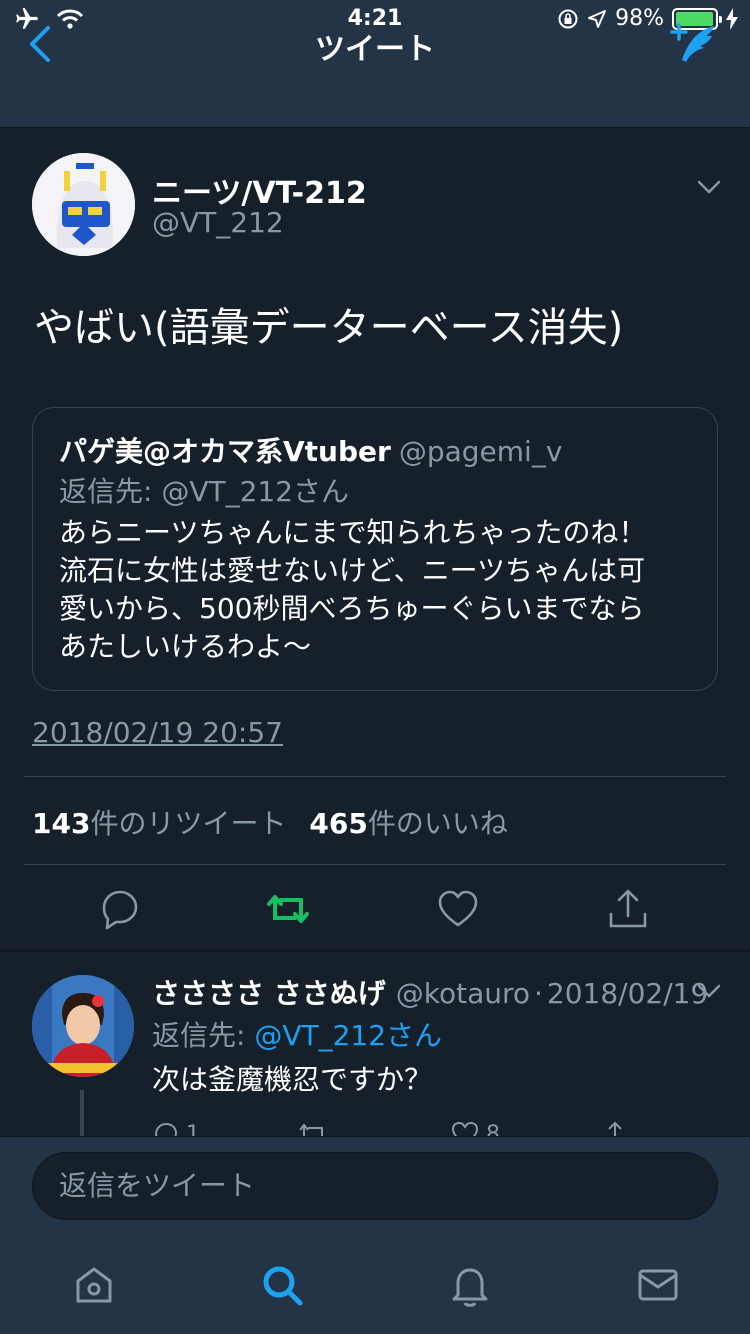 The height and width of the screenshot is (1334, 750). Describe the element at coordinates (292, 1079) in the screenshot. I see `reply-text: 次は釜魔機忍ですか？` at that location.